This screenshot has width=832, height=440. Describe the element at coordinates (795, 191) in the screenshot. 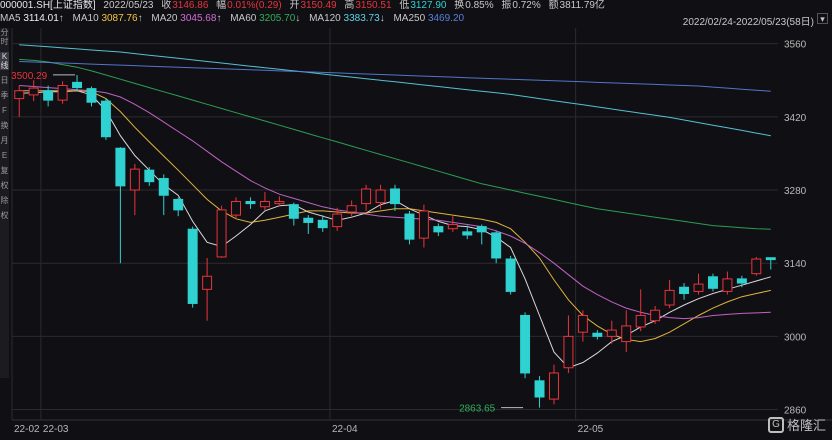

I see `y-tick-label: 3280` at that location.